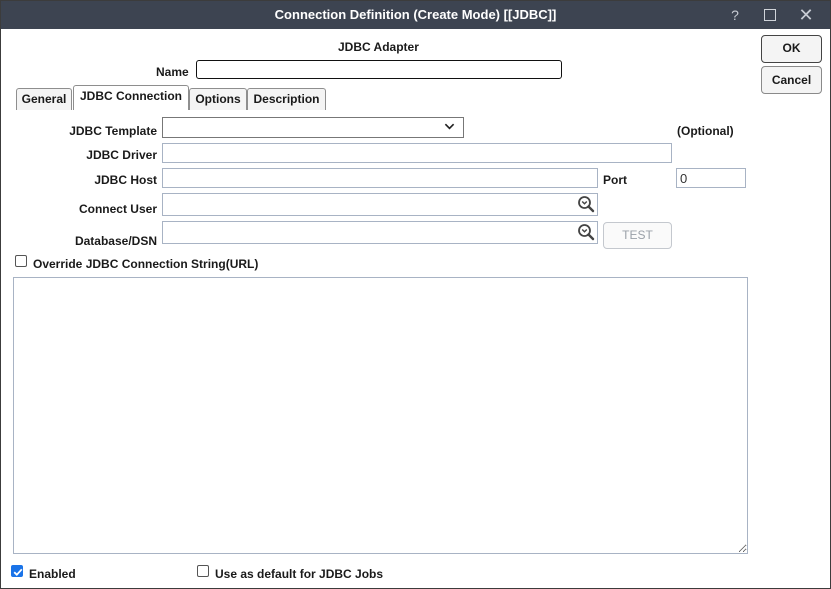  Describe the element at coordinates (791, 49) in the screenshot. I see `ok-button: OK` at that location.